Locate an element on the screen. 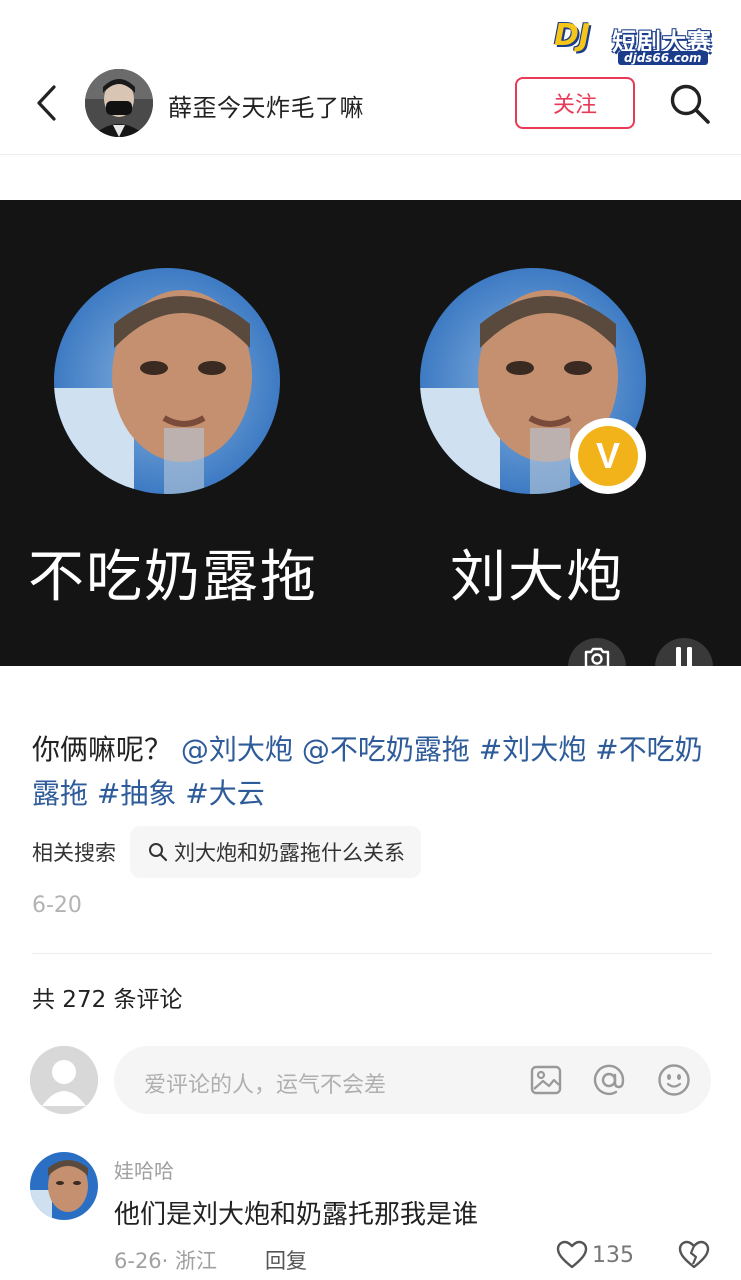 This screenshot has height=1280, width=741. image-icon is located at coordinates (546, 1080).